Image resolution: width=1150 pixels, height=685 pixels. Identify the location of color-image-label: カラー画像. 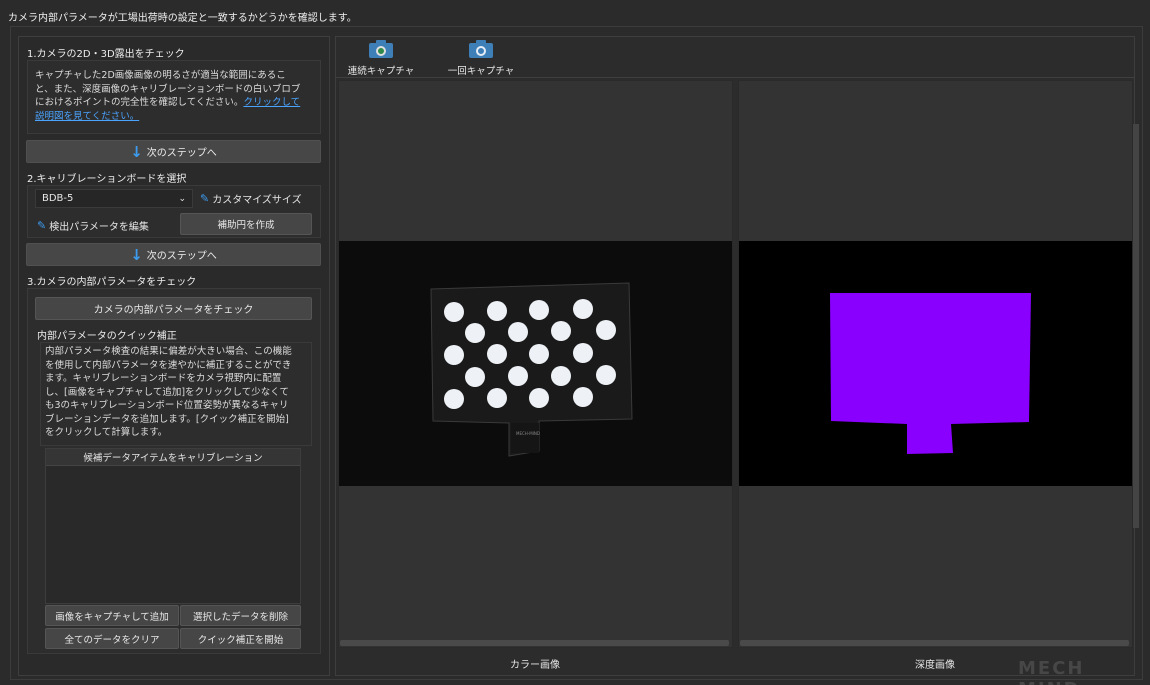
(535, 665).